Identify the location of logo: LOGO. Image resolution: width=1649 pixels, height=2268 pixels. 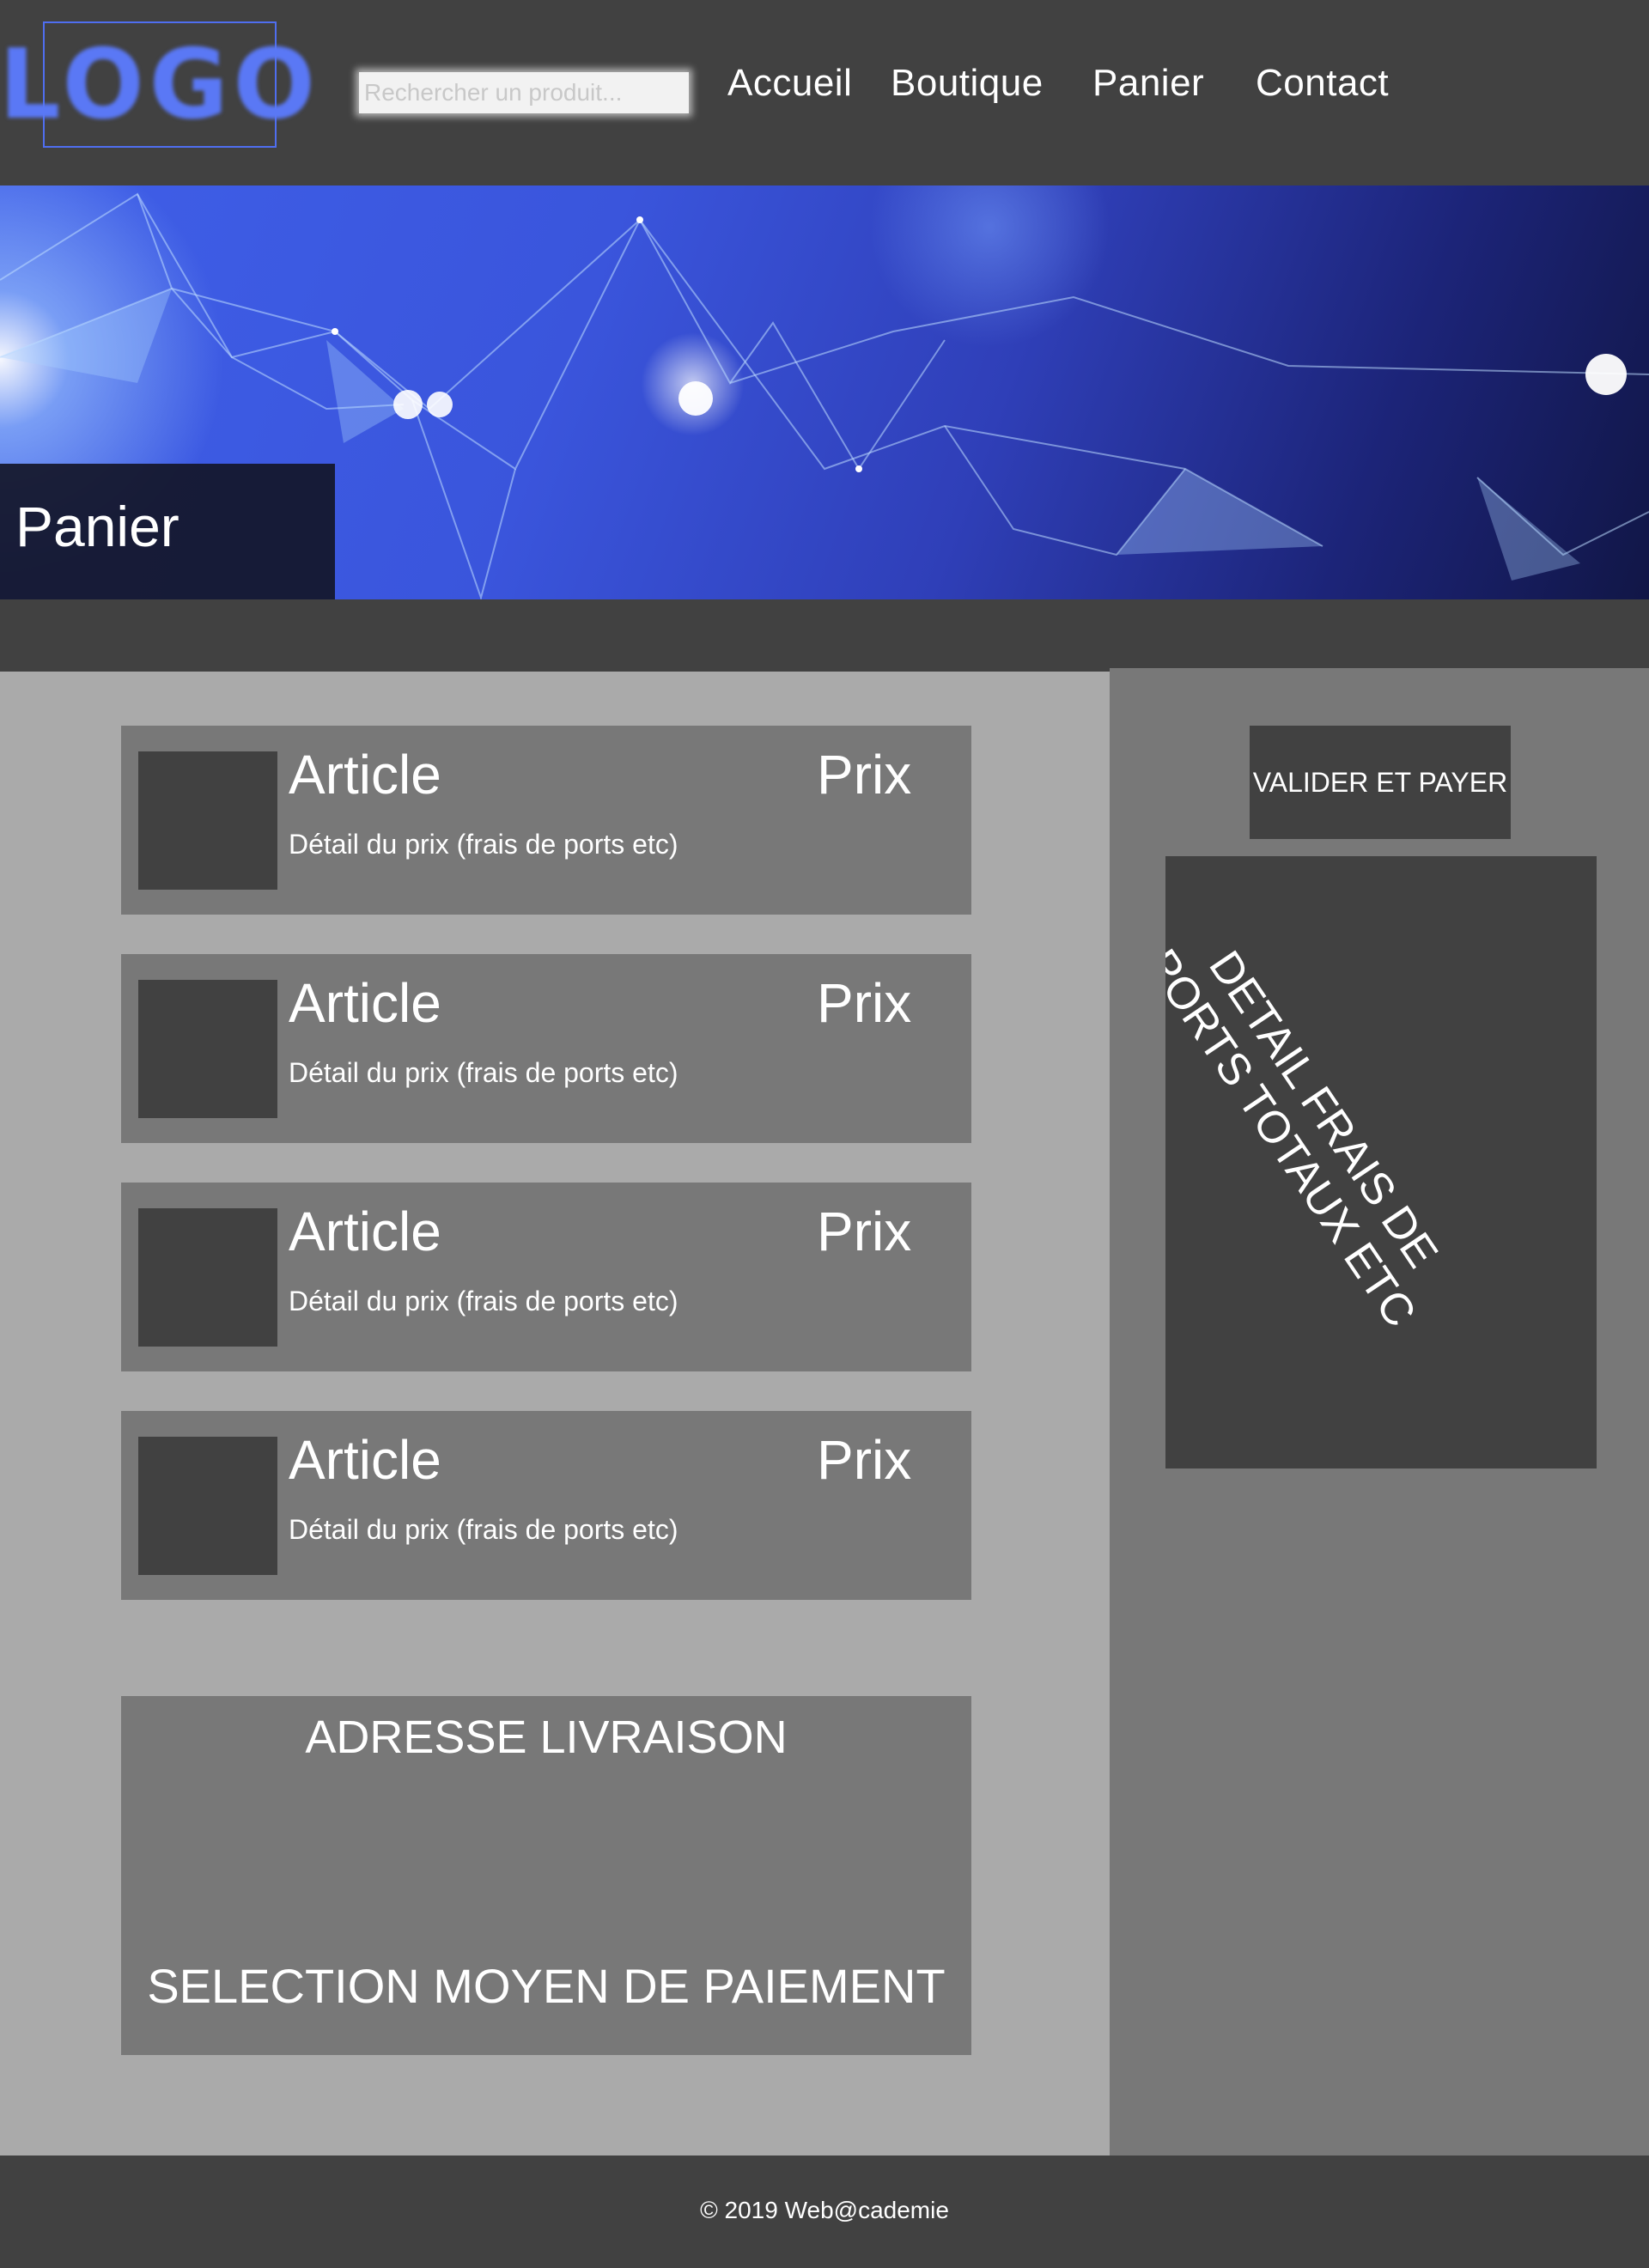
(157, 84).